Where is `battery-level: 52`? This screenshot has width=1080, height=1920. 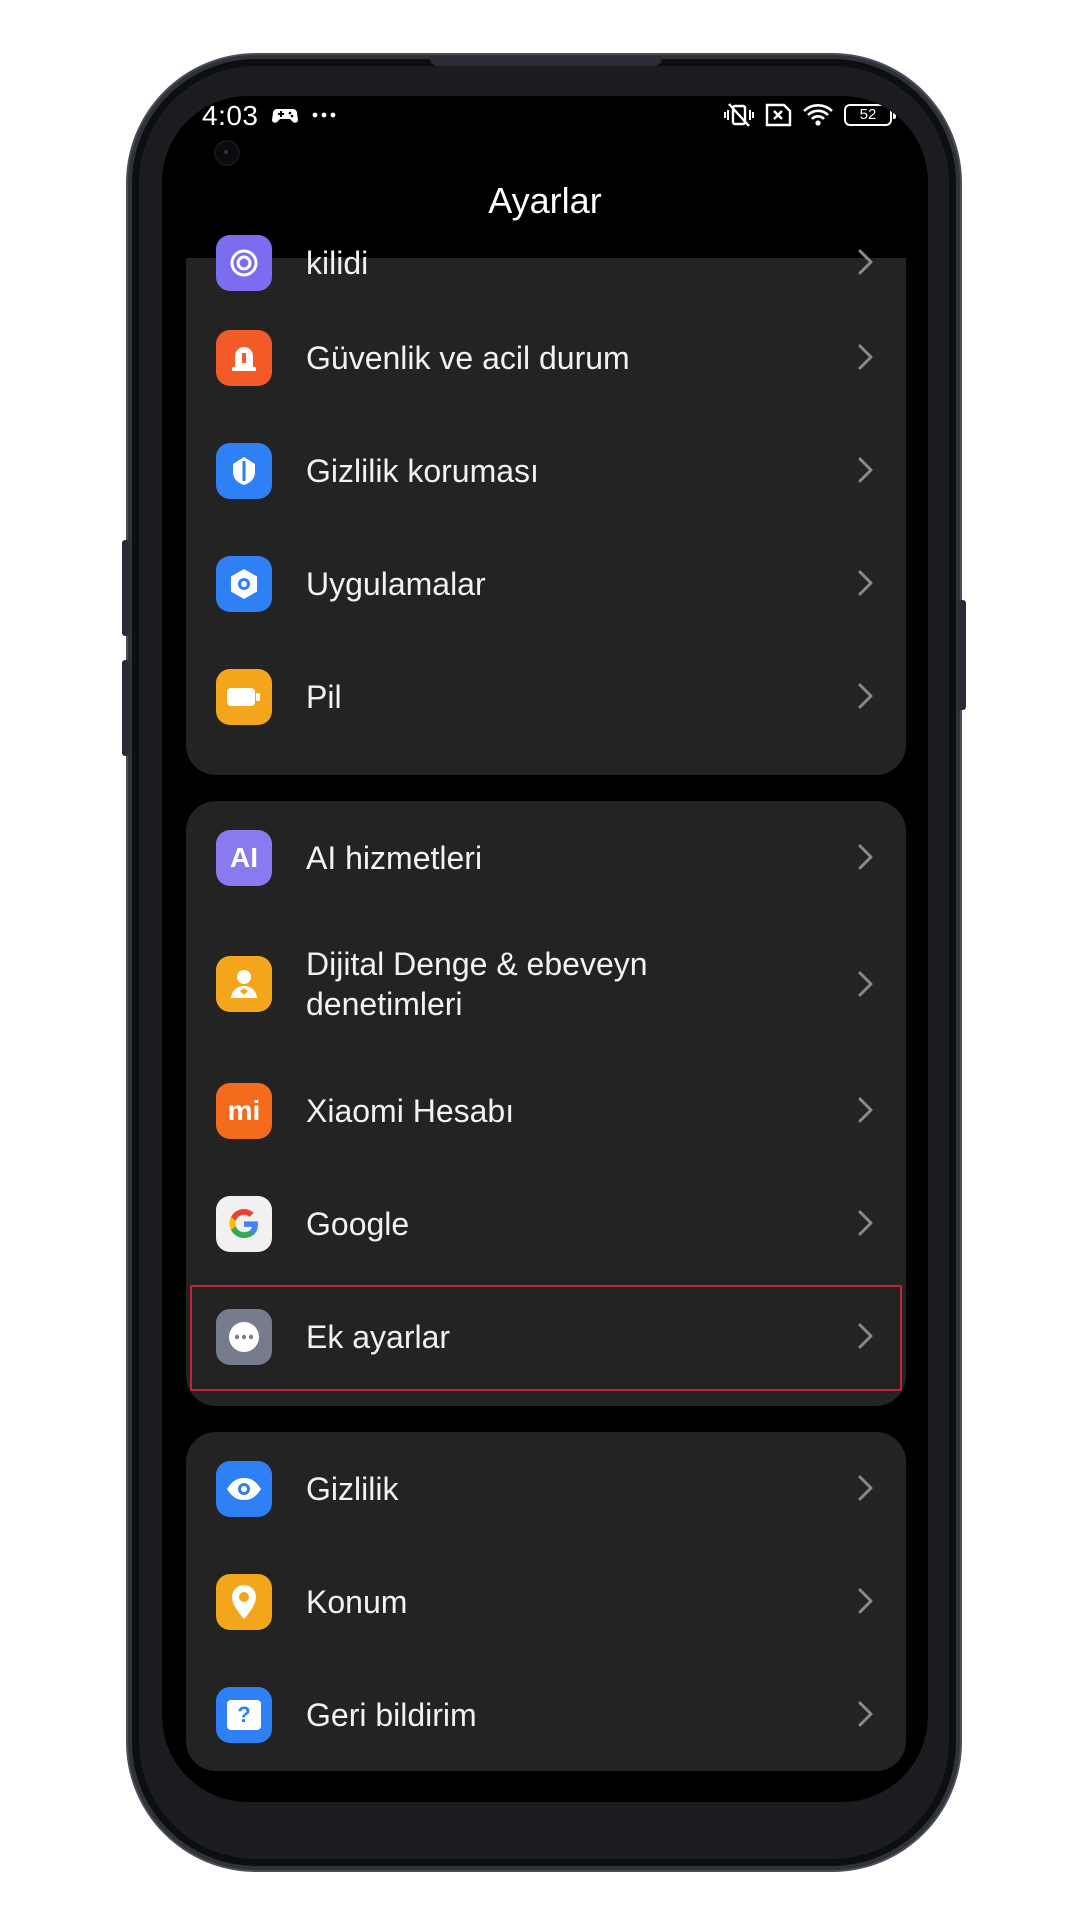
battery-level: 52 is located at coordinates (868, 114).